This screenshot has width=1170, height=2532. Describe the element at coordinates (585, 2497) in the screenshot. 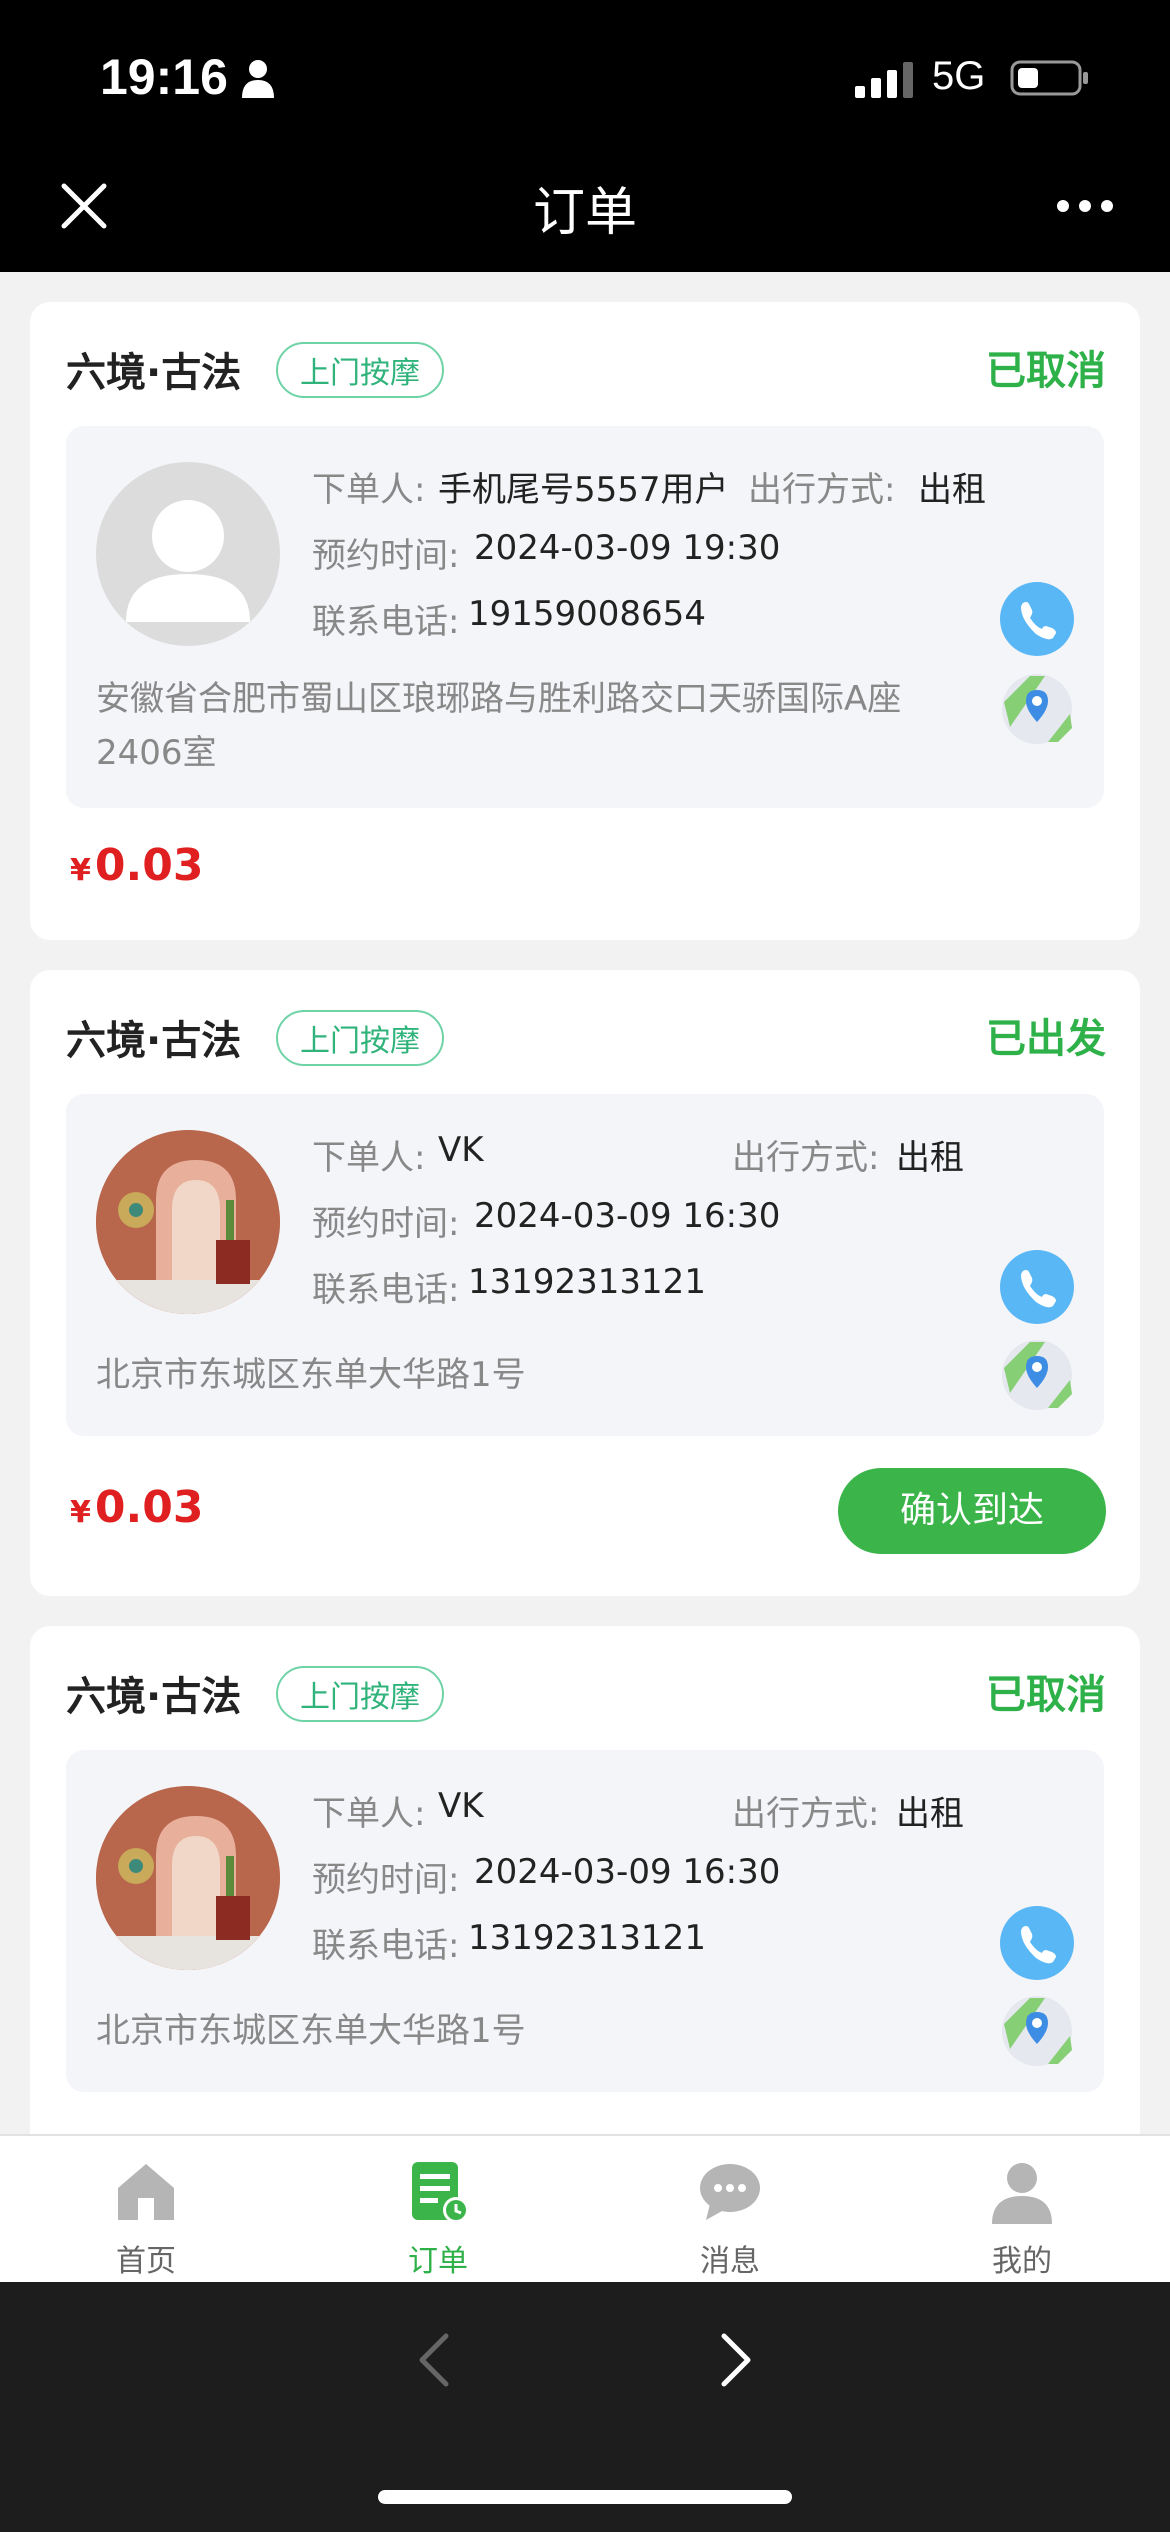

I see `home-indicator` at that location.